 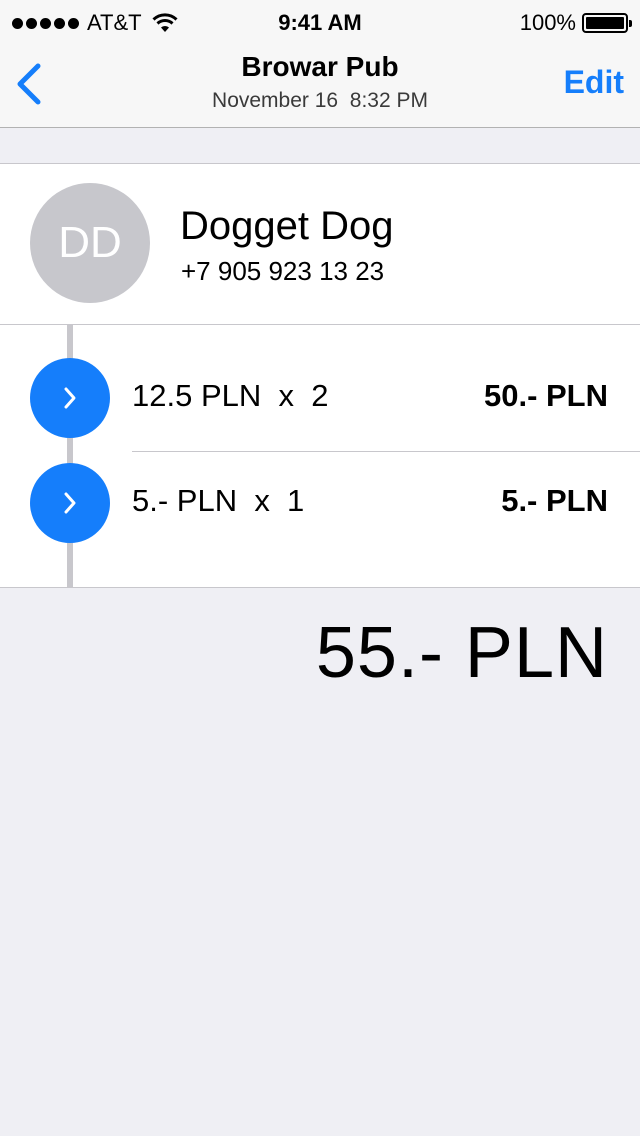 What do you see at coordinates (547, 22) in the screenshot?
I see `battery-percentage: 100%` at bounding box center [547, 22].